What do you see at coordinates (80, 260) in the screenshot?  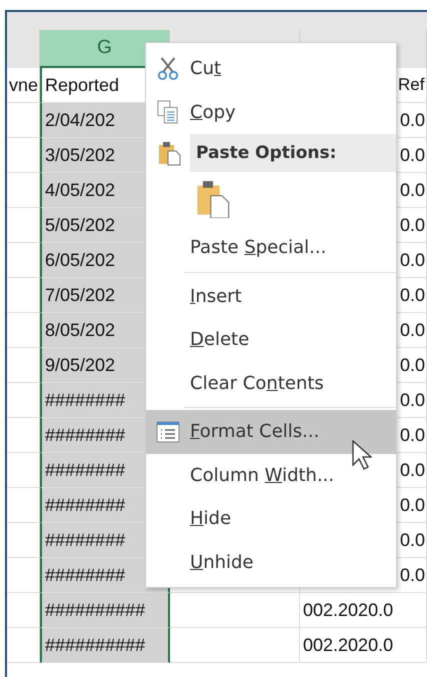 I see `table-cell: 6/05/202` at bounding box center [80, 260].